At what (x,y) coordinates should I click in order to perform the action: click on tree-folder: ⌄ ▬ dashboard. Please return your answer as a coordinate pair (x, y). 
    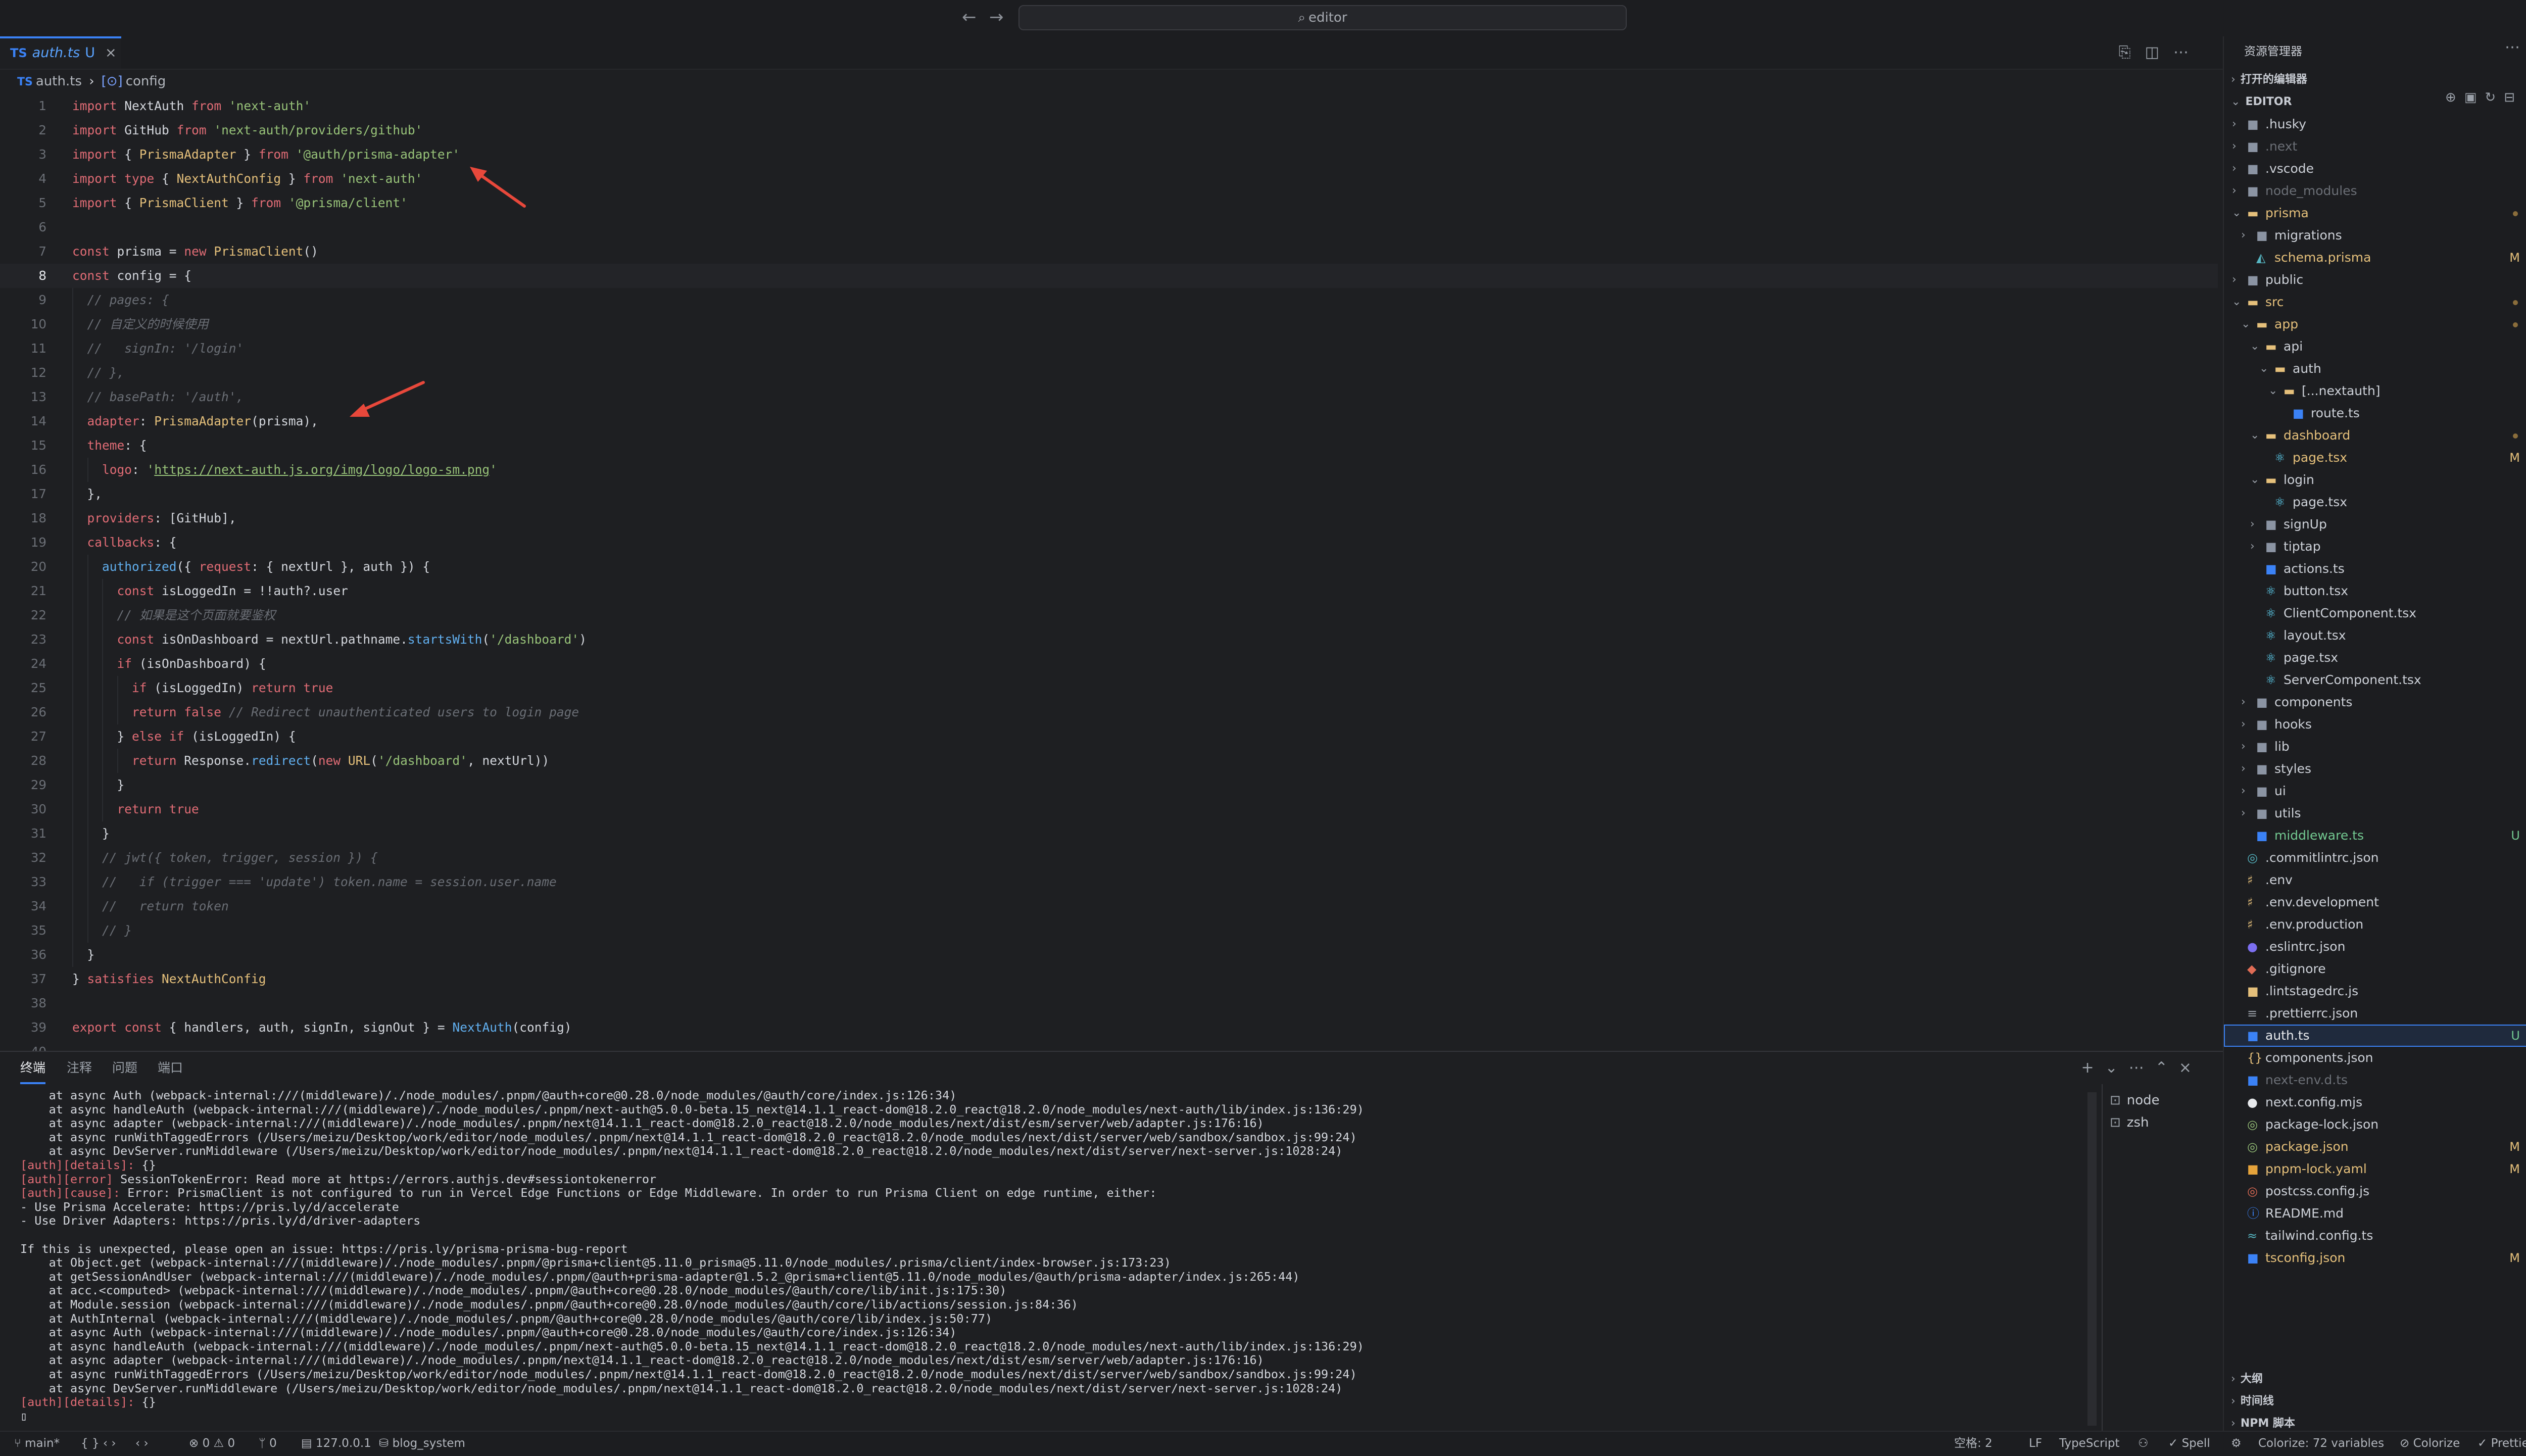
    Looking at the image, I should click on (2375, 435).